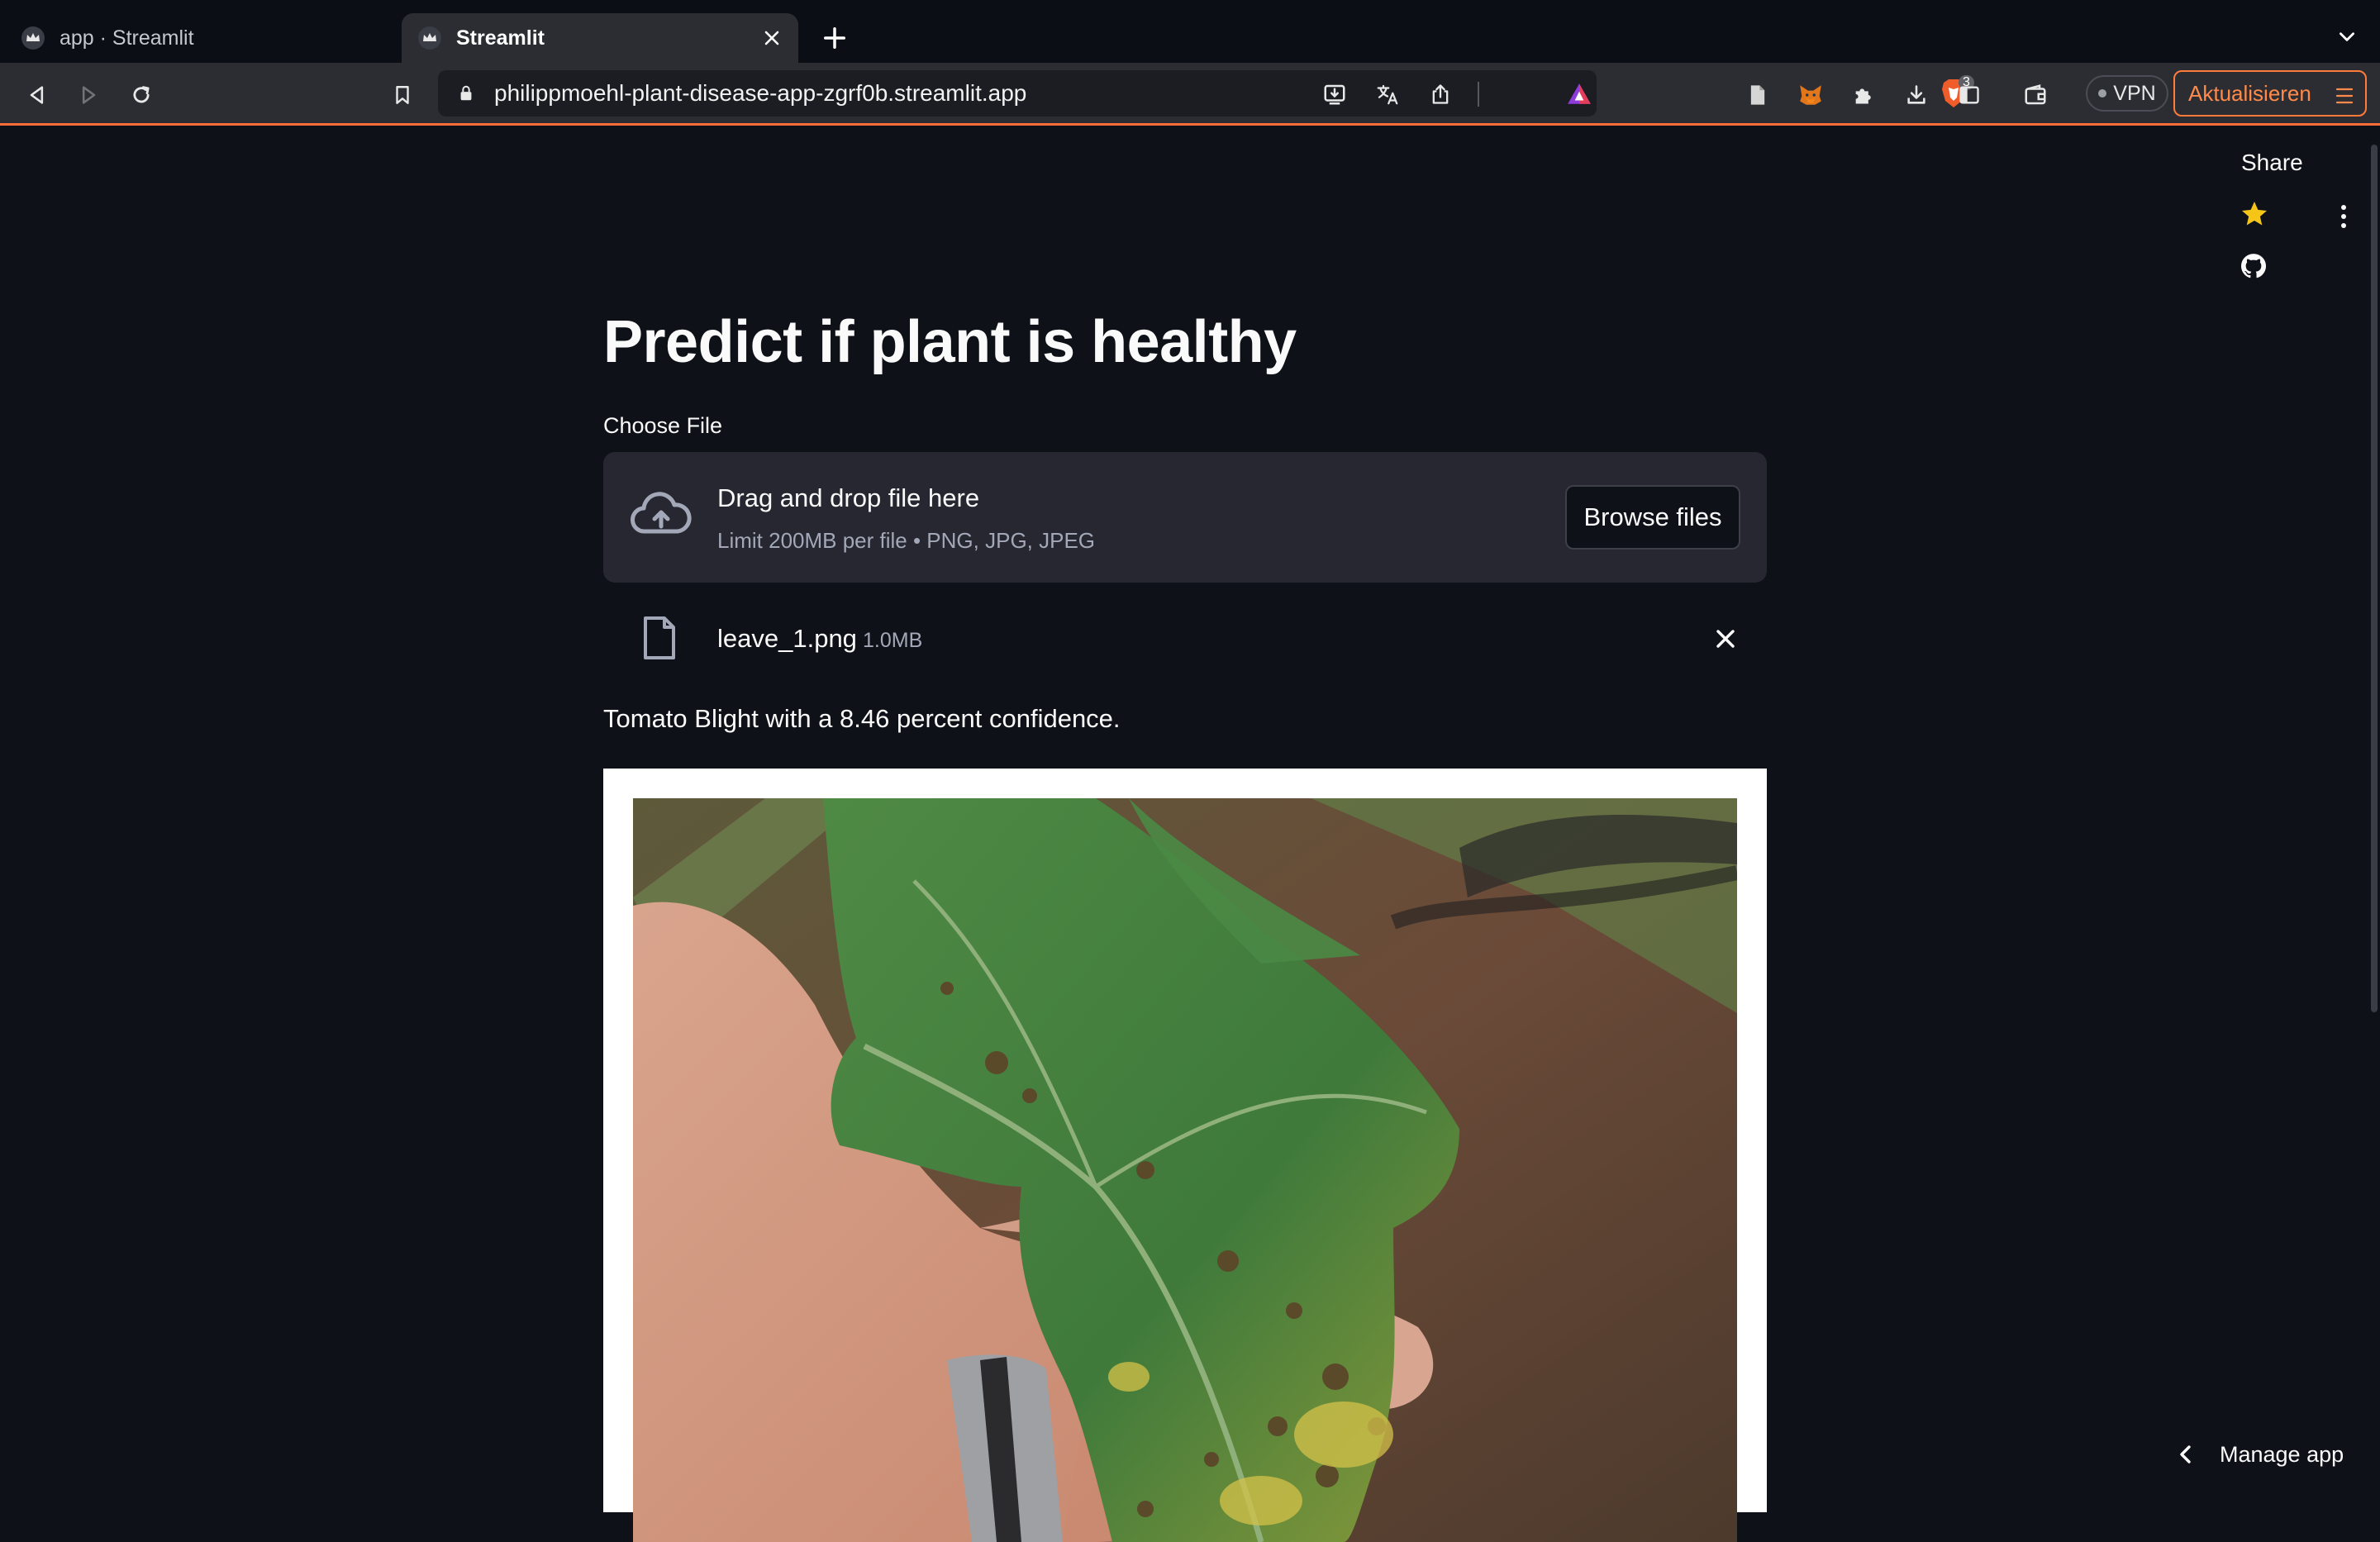 The width and height of the screenshot is (2380, 1542). I want to click on vpn-button: VPN, so click(2127, 93).